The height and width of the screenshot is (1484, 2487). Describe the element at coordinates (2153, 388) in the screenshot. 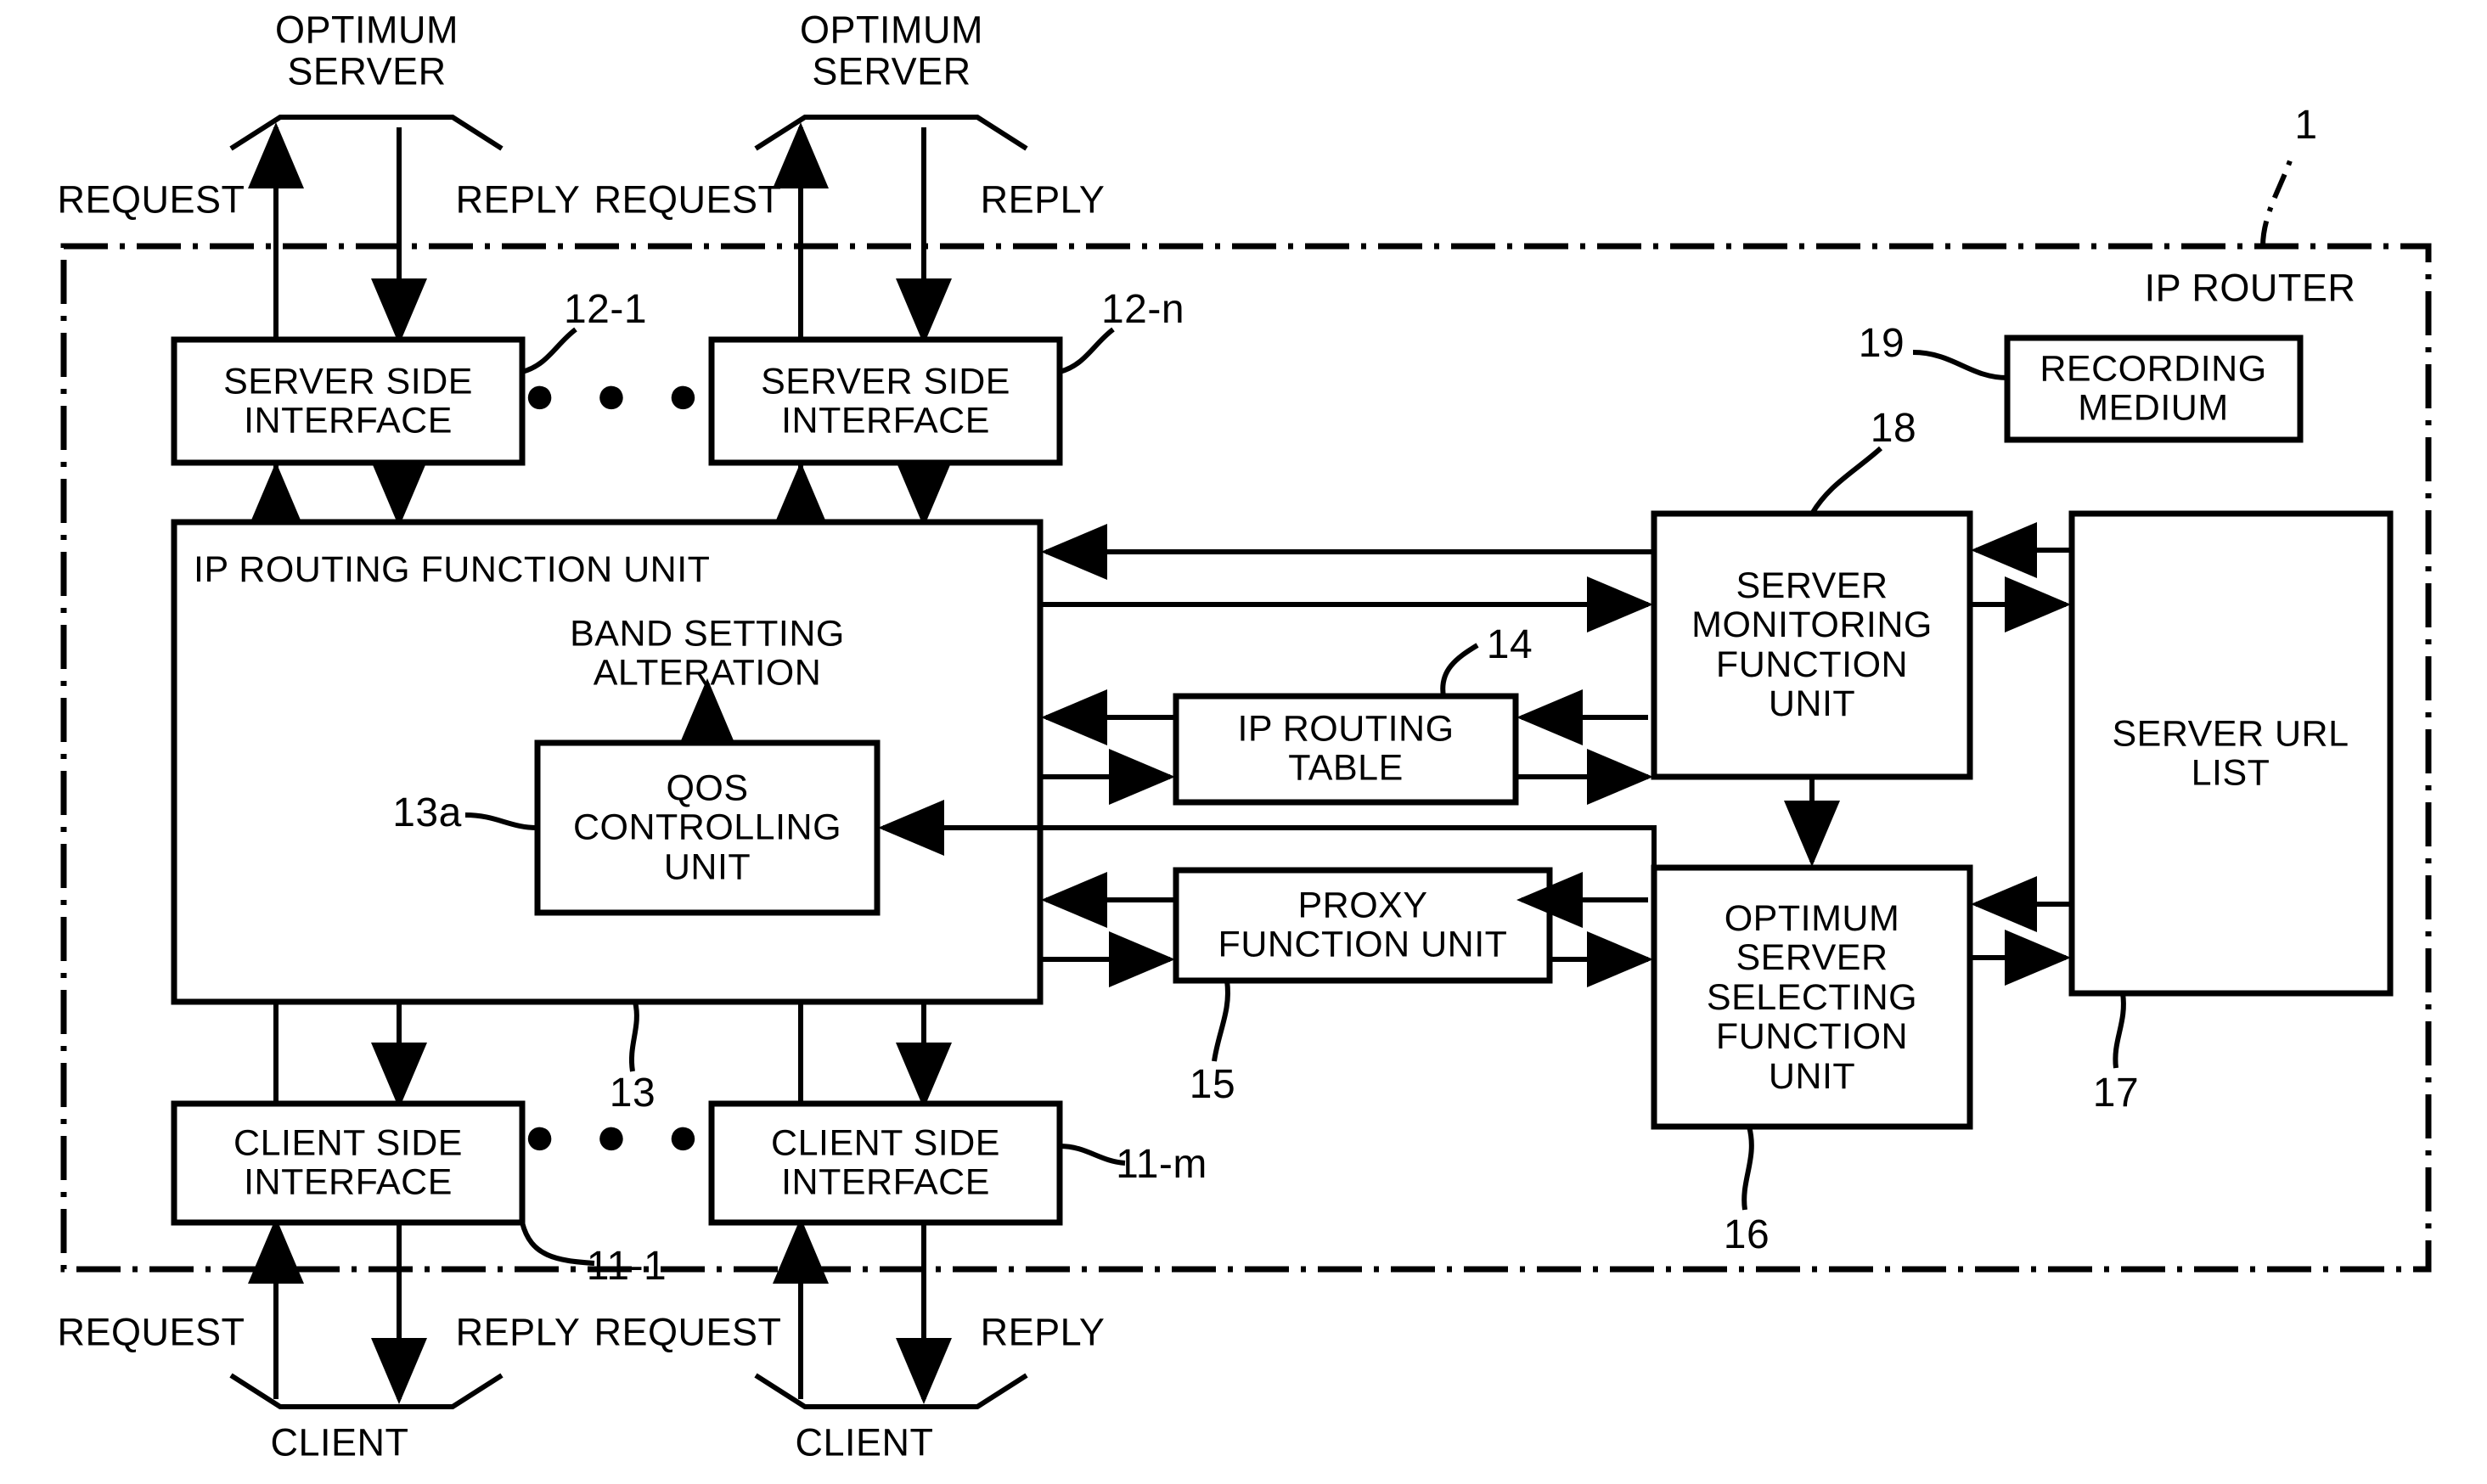

I see `label-recording-medium: RECORDING MEDIUM` at that location.